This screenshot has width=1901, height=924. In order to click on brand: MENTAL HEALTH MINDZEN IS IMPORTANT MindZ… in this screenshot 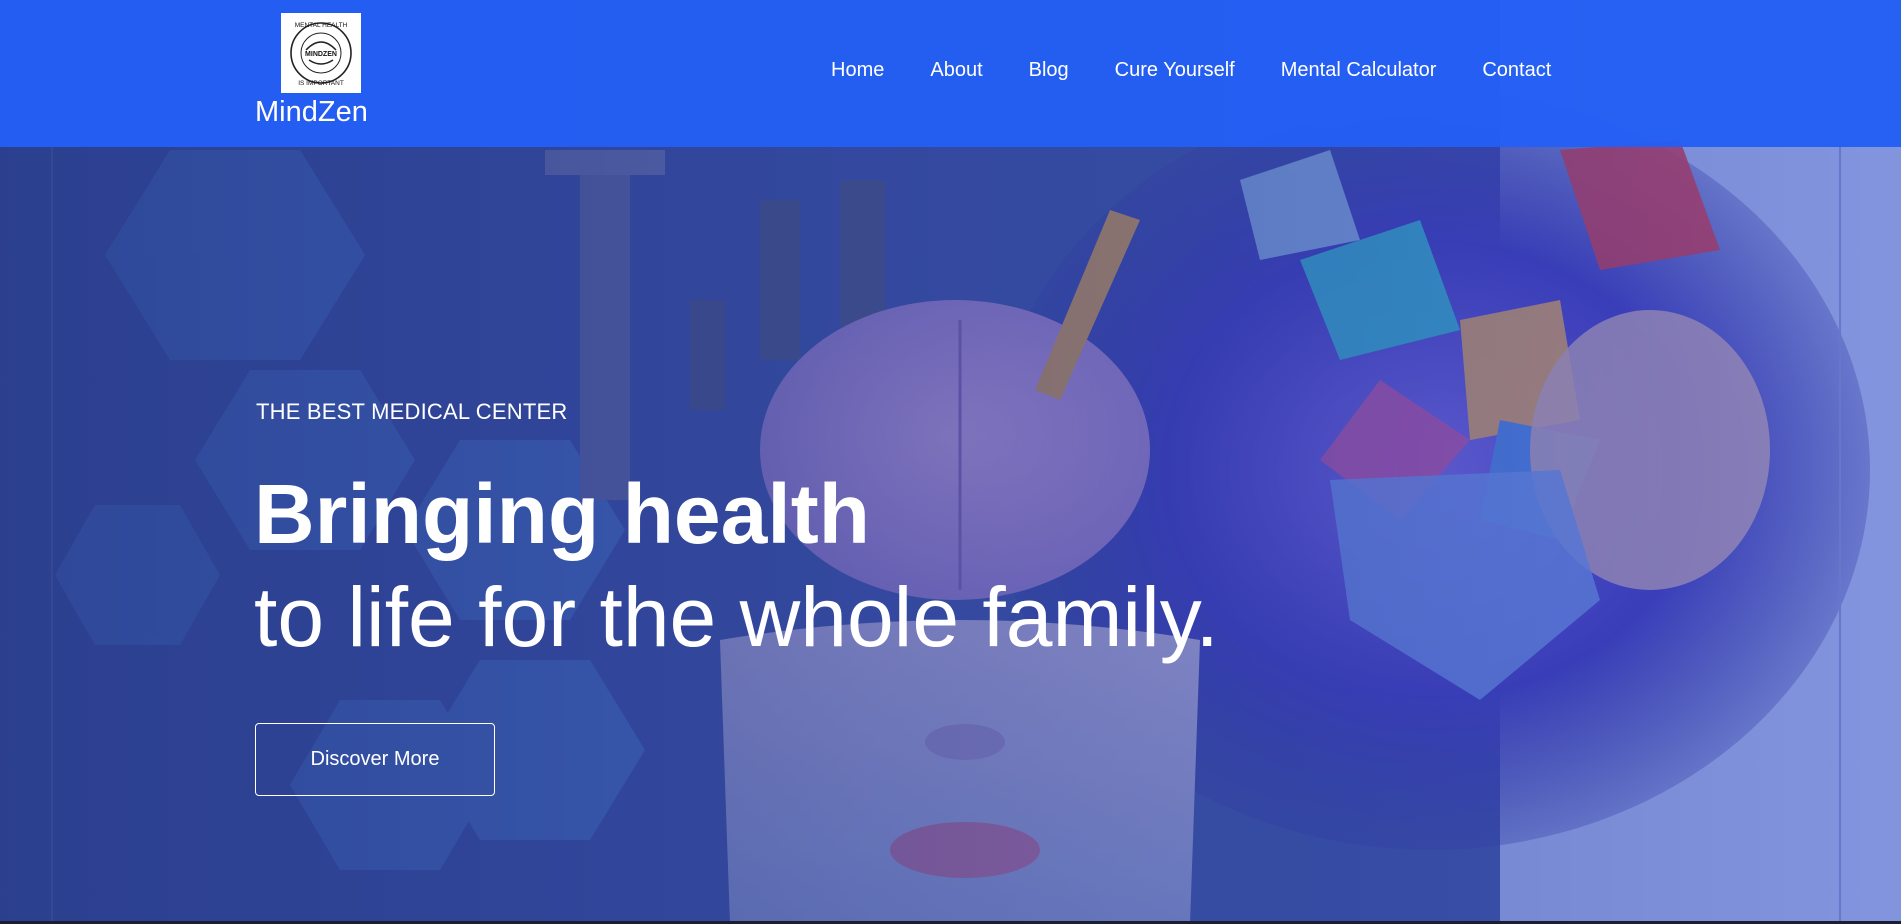, I will do `click(315, 71)`.